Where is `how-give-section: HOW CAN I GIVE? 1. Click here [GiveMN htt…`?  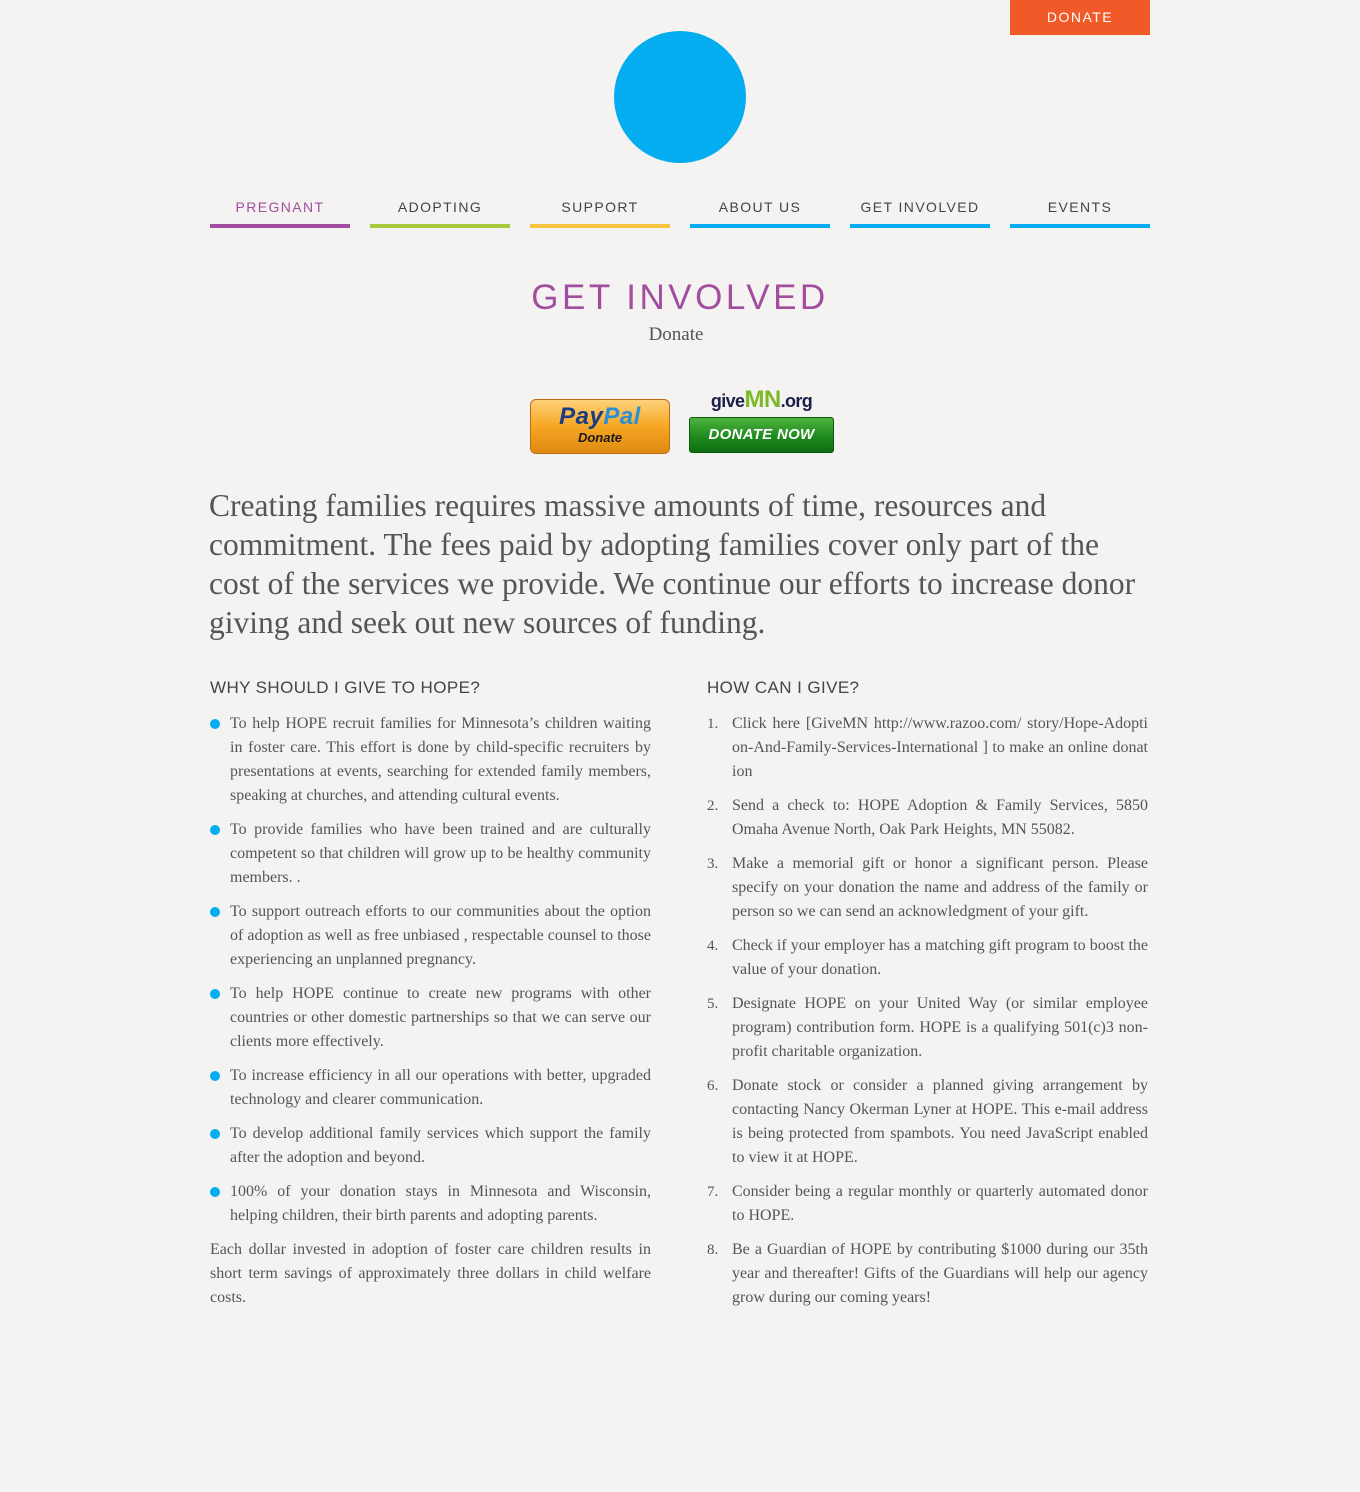
how-give-section: HOW CAN I GIVE? 1. Click here [GiveMN htt… is located at coordinates (927, 999).